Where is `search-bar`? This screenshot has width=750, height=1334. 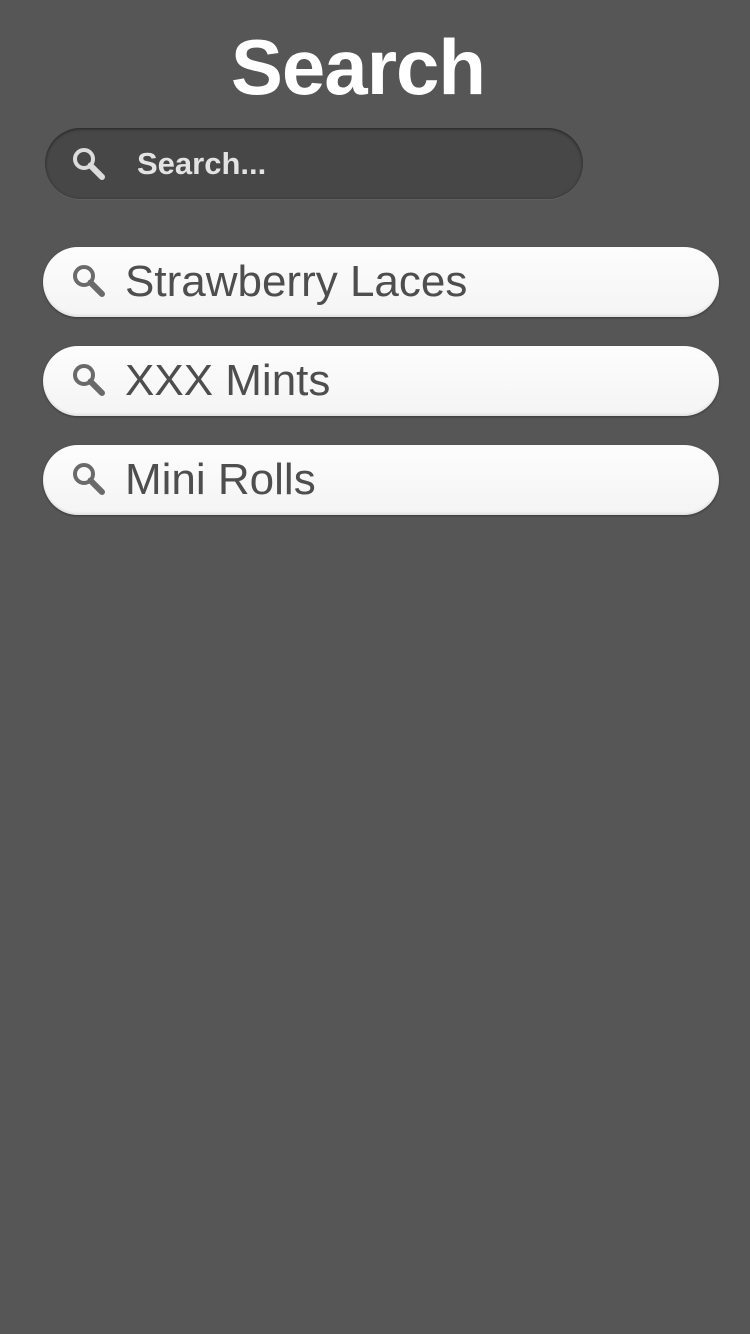 search-bar is located at coordinates (314, 163).